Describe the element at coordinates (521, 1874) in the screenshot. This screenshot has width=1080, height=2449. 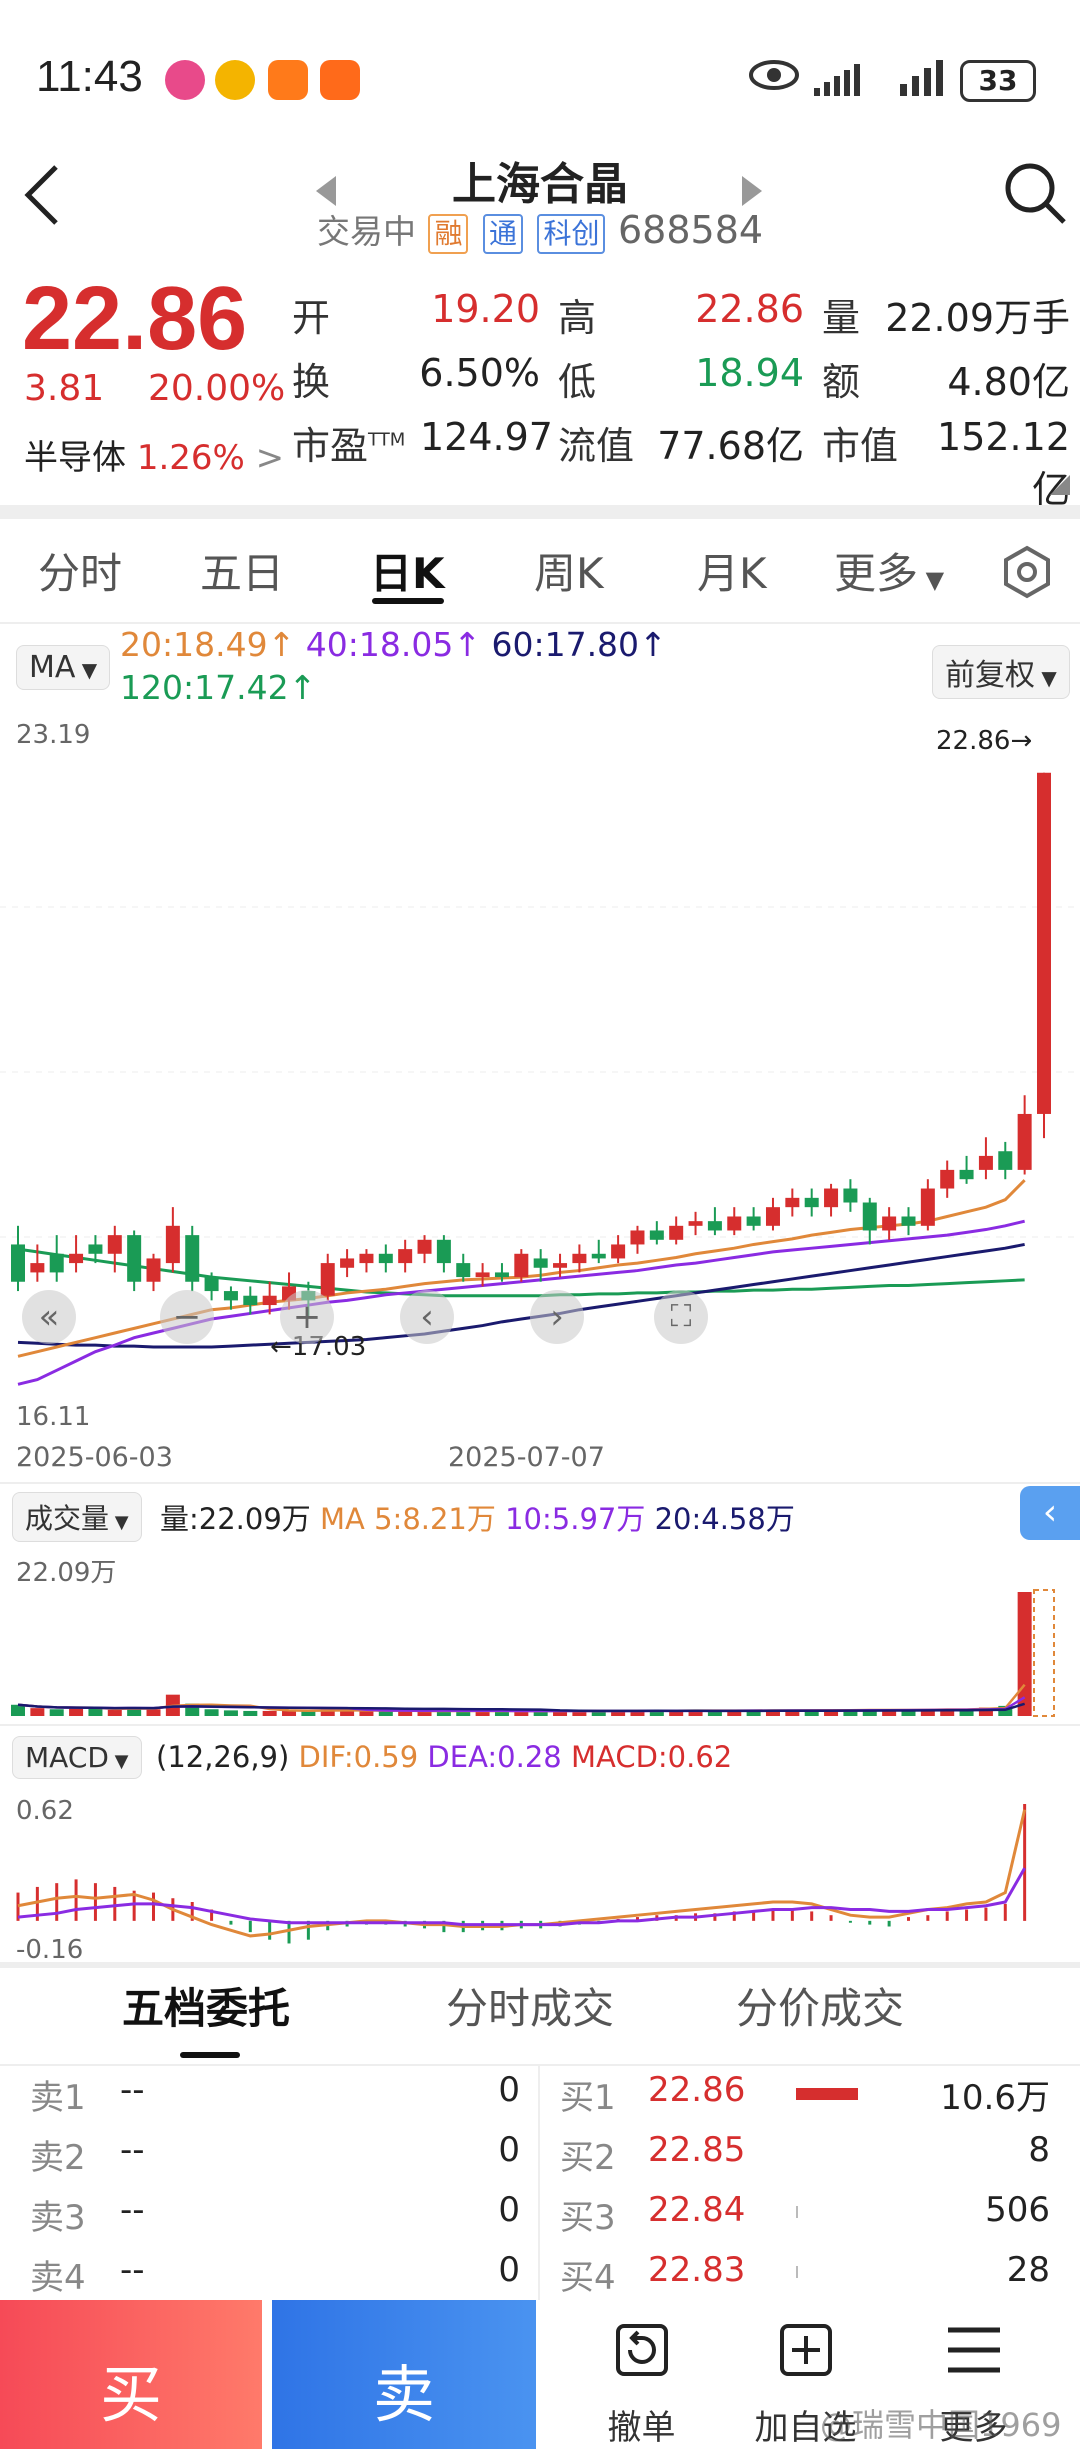
I see `macd-chart` at that location.